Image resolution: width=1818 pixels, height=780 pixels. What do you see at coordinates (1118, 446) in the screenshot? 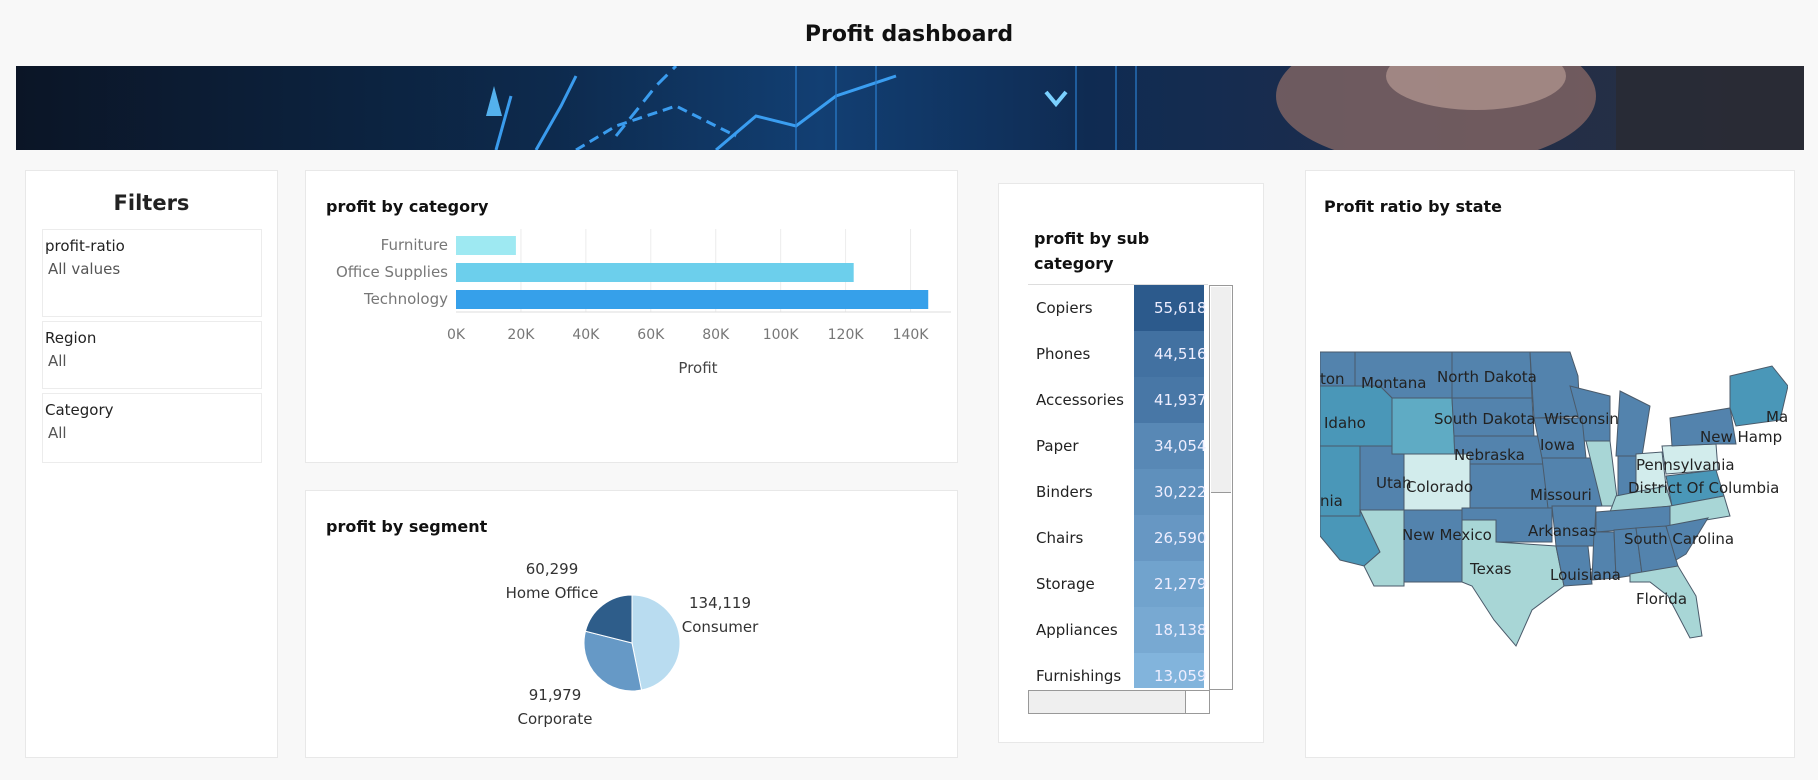
I see `table-row: Paper 34,054` at bounding box center [1118, 446].